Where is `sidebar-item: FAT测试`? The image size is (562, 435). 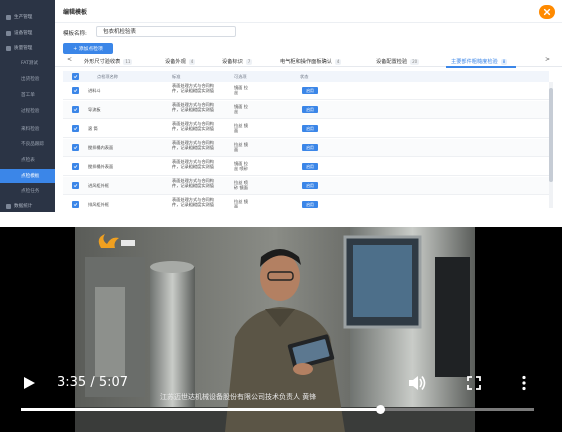 sidebar-item: FAT测试 is located at coordinates (27, 63).